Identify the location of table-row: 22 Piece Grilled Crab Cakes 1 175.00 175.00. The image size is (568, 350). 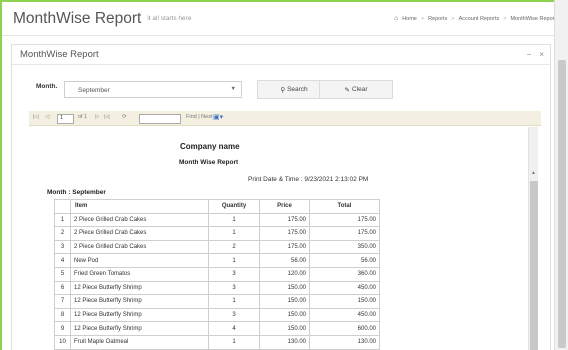
(217, 233).